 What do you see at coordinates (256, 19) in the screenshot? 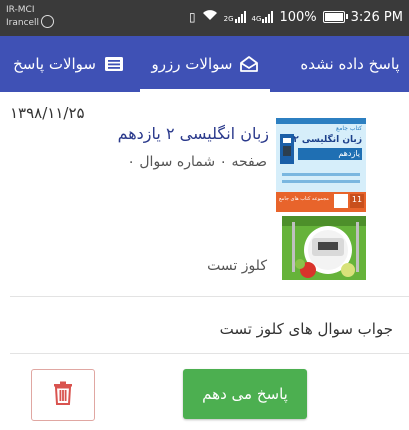
I see `network-2-label: 4G` at bounding box center [256, 19].